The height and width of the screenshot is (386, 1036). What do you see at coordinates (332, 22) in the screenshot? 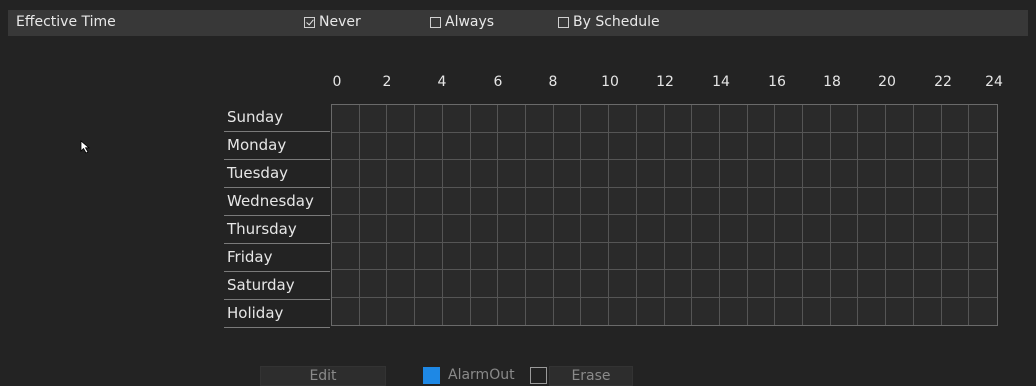
I see `never-option: Never` at bounding box center [332, 22].